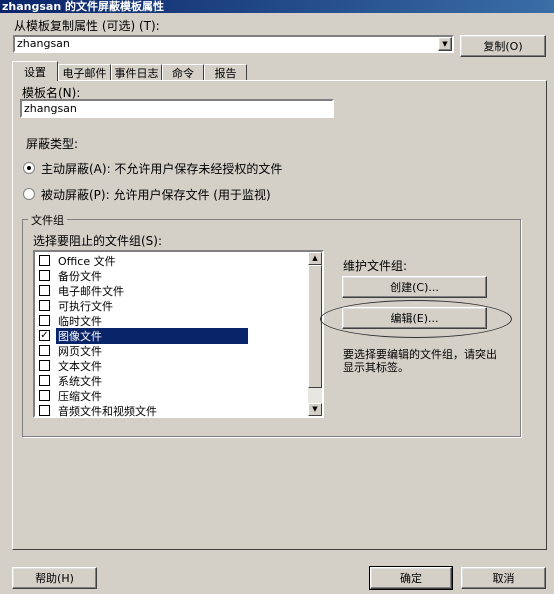  I want to click on template-combobox-value: zhangsan, so click(43, 43).